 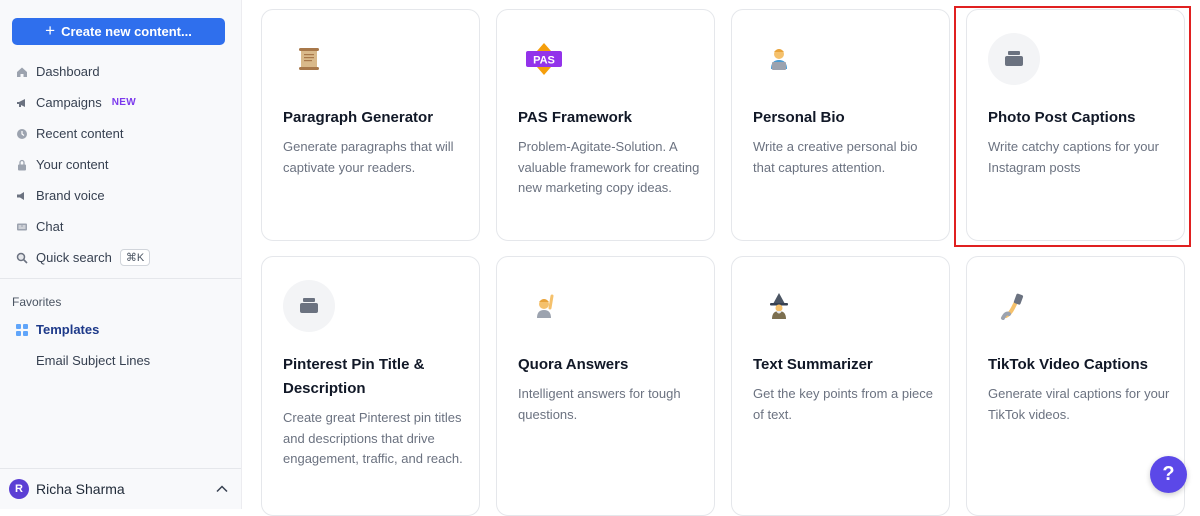 I want to click on sidebar-item-quick-search: Quick search ⌘K, so click(x=120, y=257).